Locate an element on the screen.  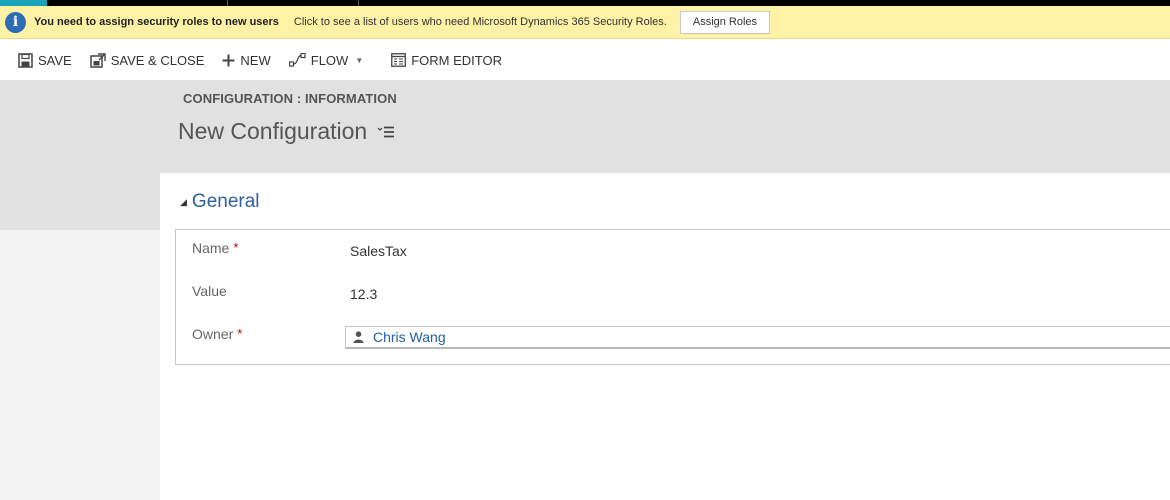
record-title: New Configuration is located at coordinates (286, 131).